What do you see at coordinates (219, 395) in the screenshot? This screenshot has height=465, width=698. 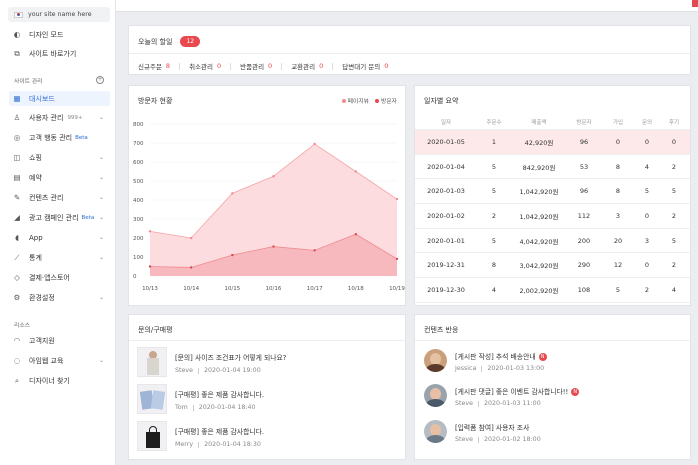 I see `inquiry-item-title: [구매평] 좋은 제품 감사합니다.` at bounding box center [219, 395].